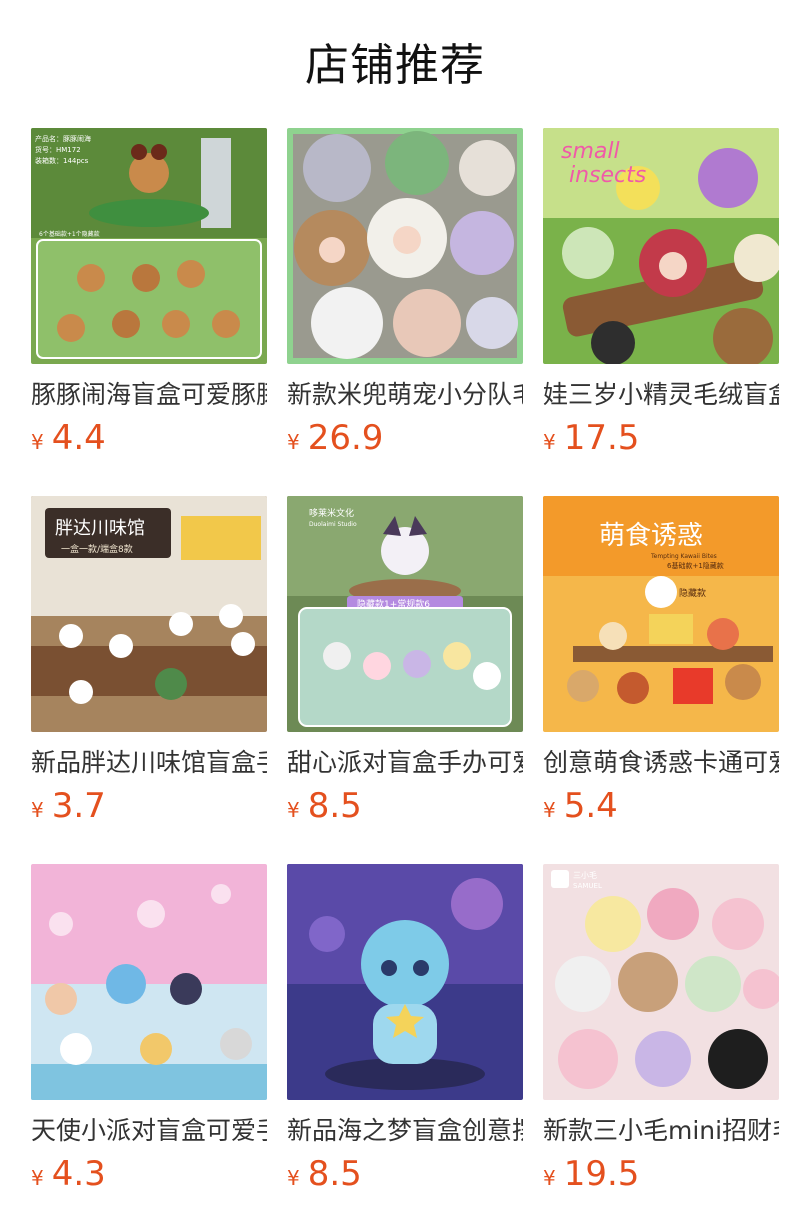  I want to click on product-image: 胖达川味馆 一盒一款/端盒8款, so click(149, 614).